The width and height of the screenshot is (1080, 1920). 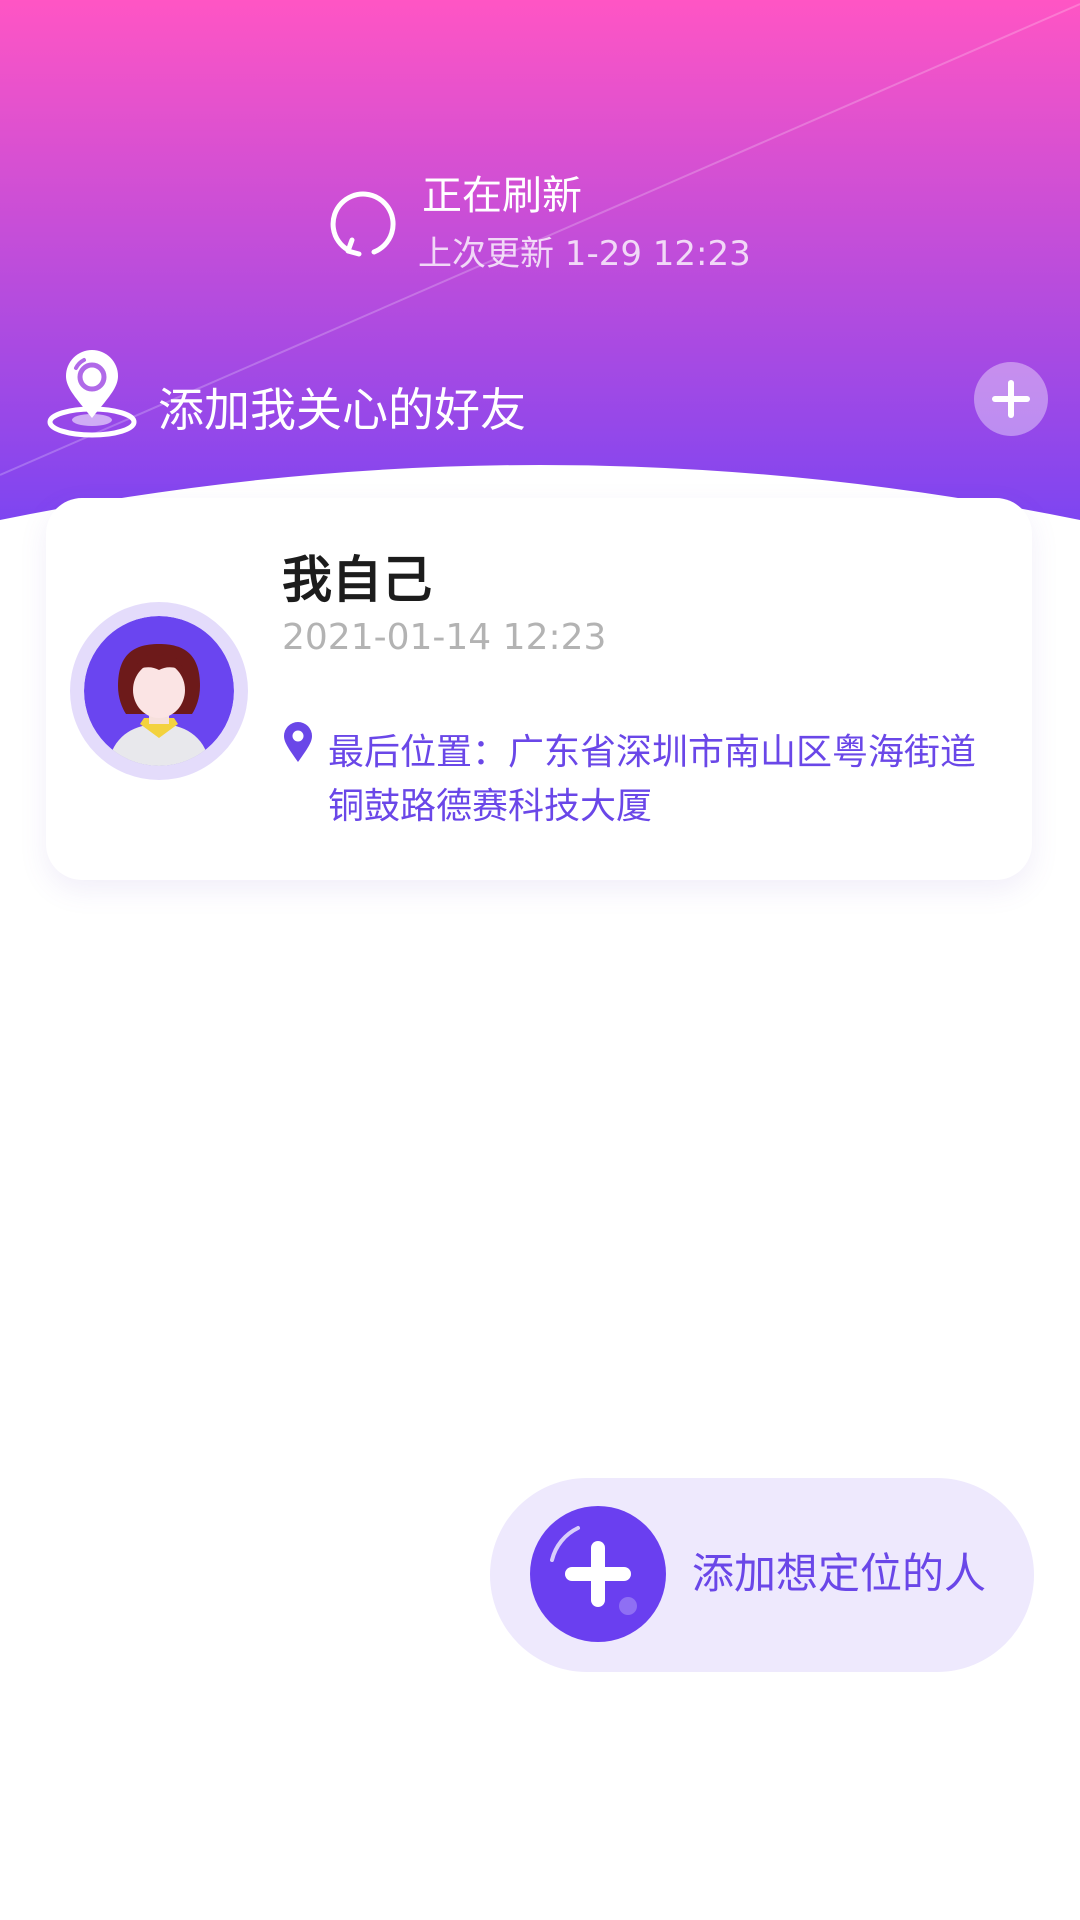 I want to click on plus-icon, so click(x=1011, y=399).